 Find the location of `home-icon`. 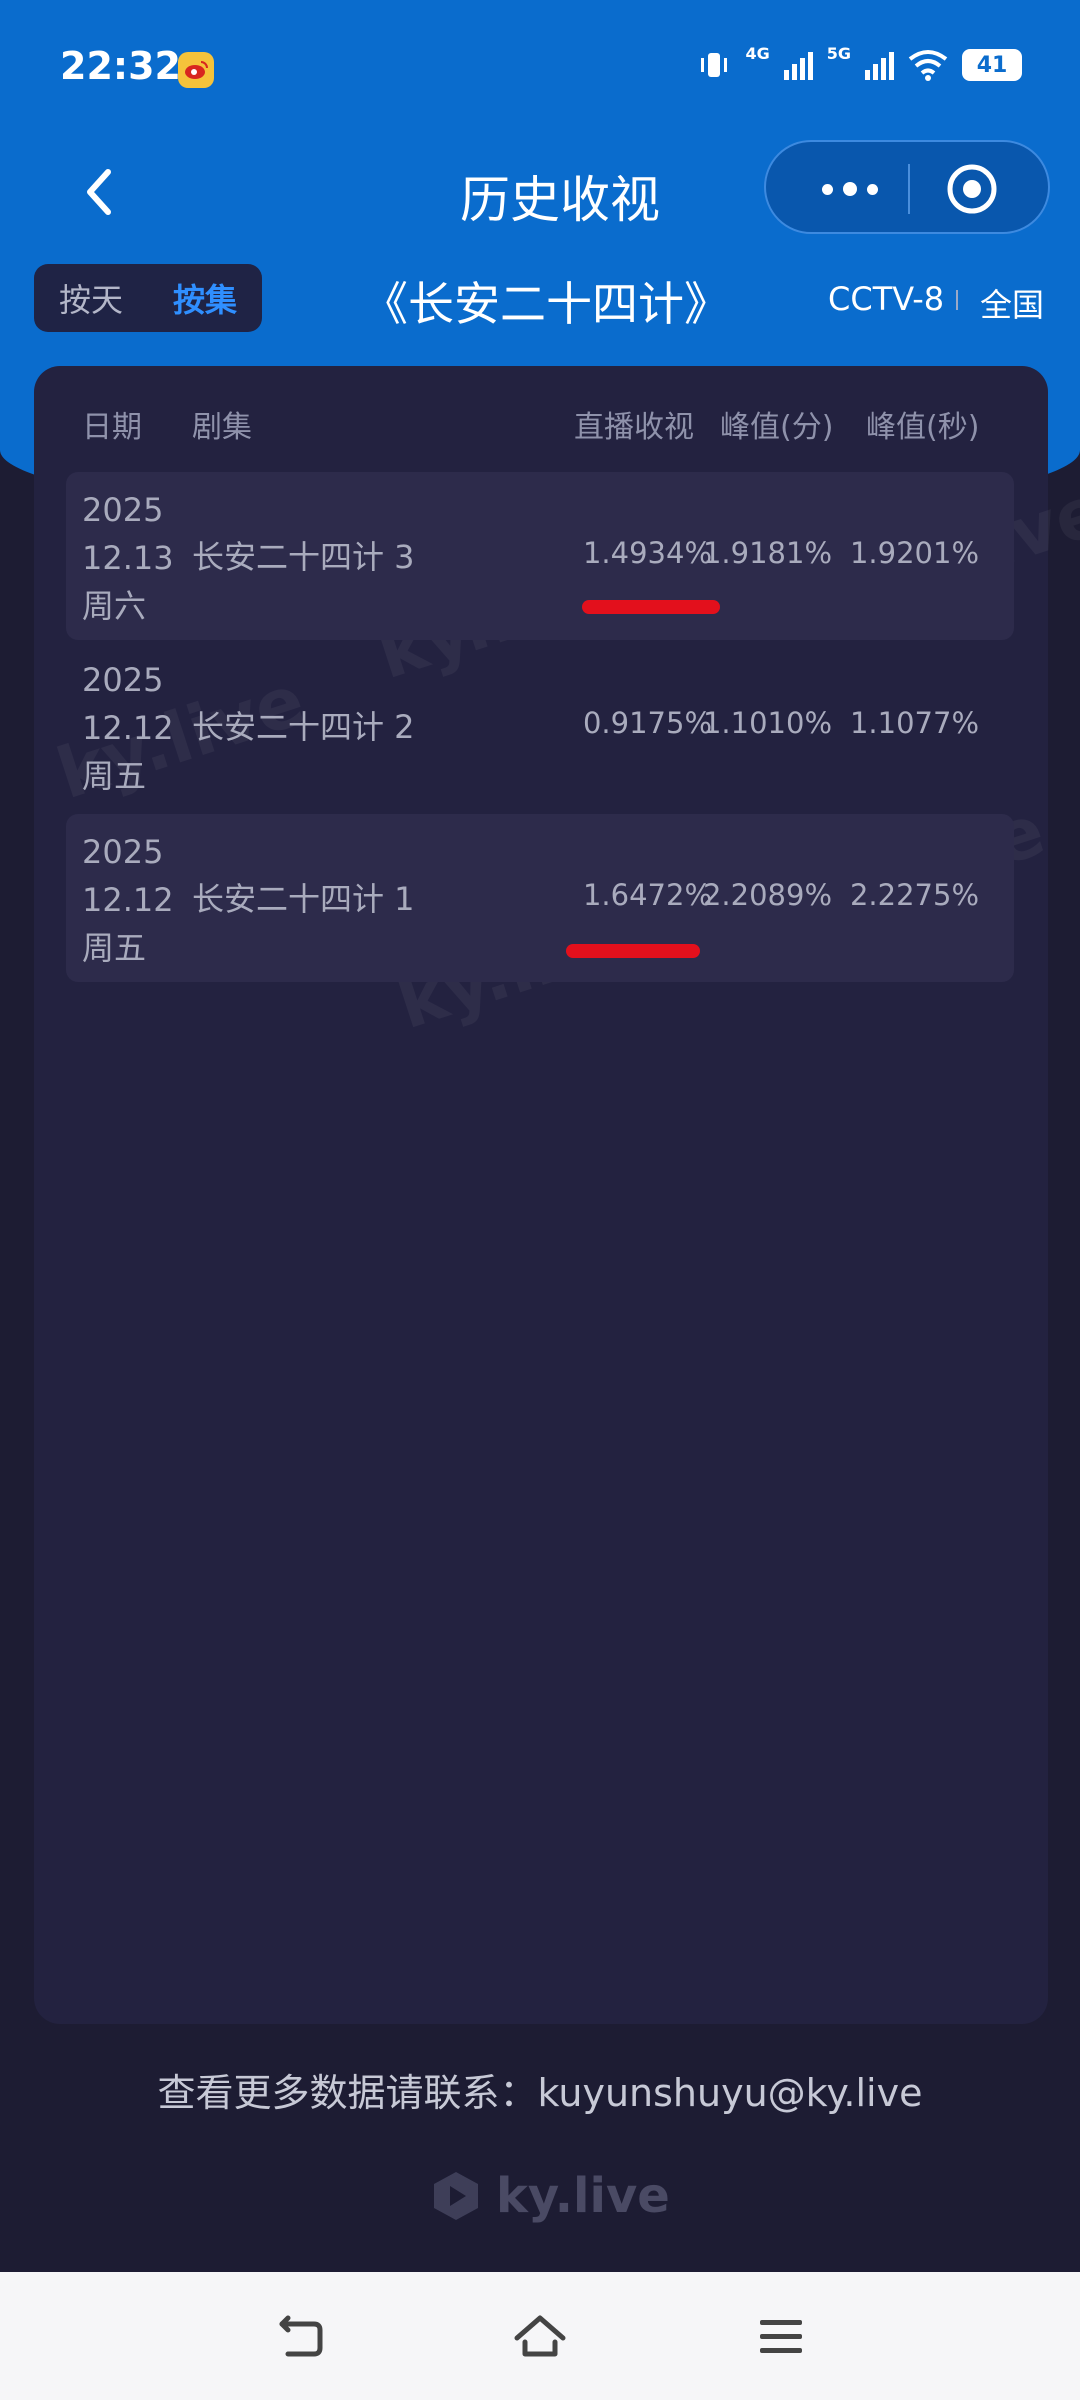

home-icon is located at coordinates (540, 2336).